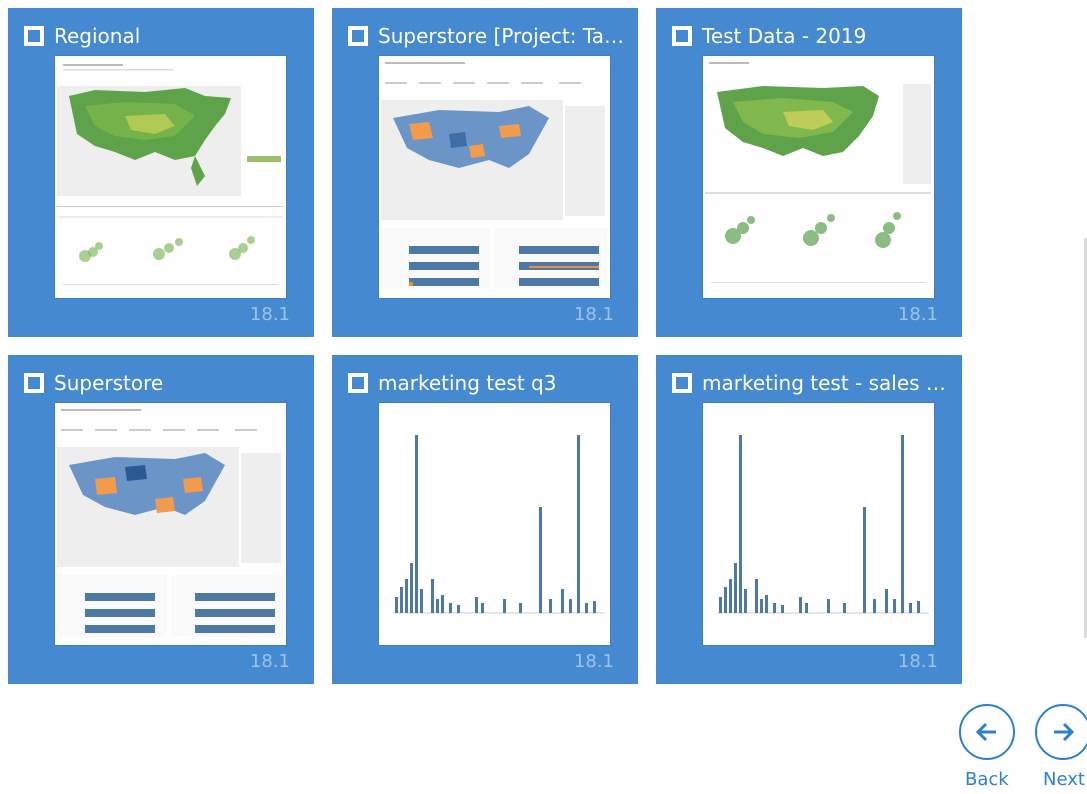  I want to click on tile-title: Regional, so click(97, 36).